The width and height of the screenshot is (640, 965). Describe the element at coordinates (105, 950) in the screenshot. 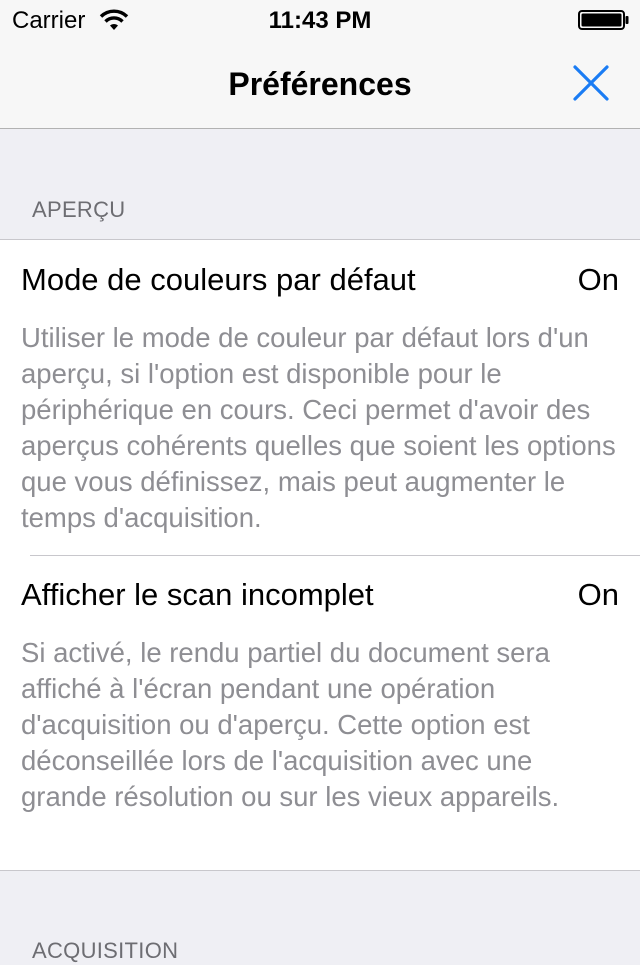

I see `section-header-acquisition: ACQUISITION` at that location.